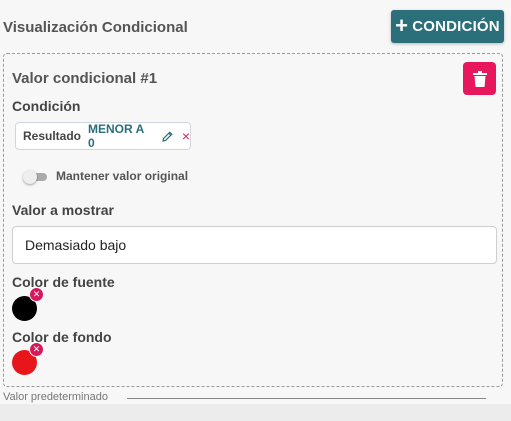  Describe the element at coordinates (36, 349) in the screenshot. I see `clear-background-color-icon: ✕` at that location.